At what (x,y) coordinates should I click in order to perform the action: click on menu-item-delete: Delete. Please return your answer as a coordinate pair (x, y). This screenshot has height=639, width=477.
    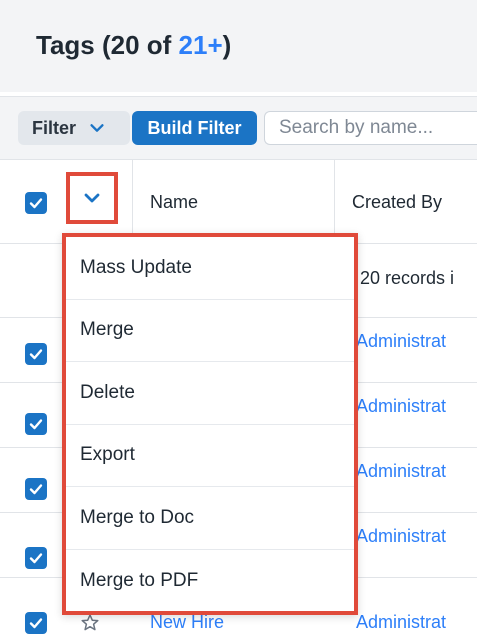
    Looking at the image, I should click on (210, 393).